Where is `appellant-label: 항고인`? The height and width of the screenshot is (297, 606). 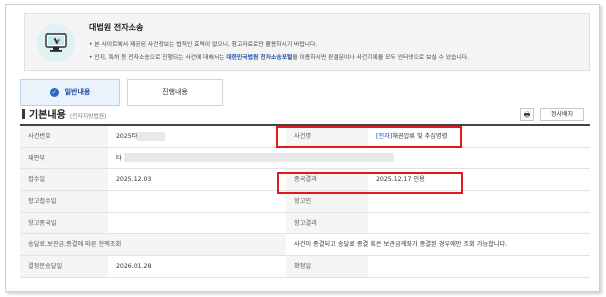
appellant-label: 항고인 is located at coordinates (327, 201).